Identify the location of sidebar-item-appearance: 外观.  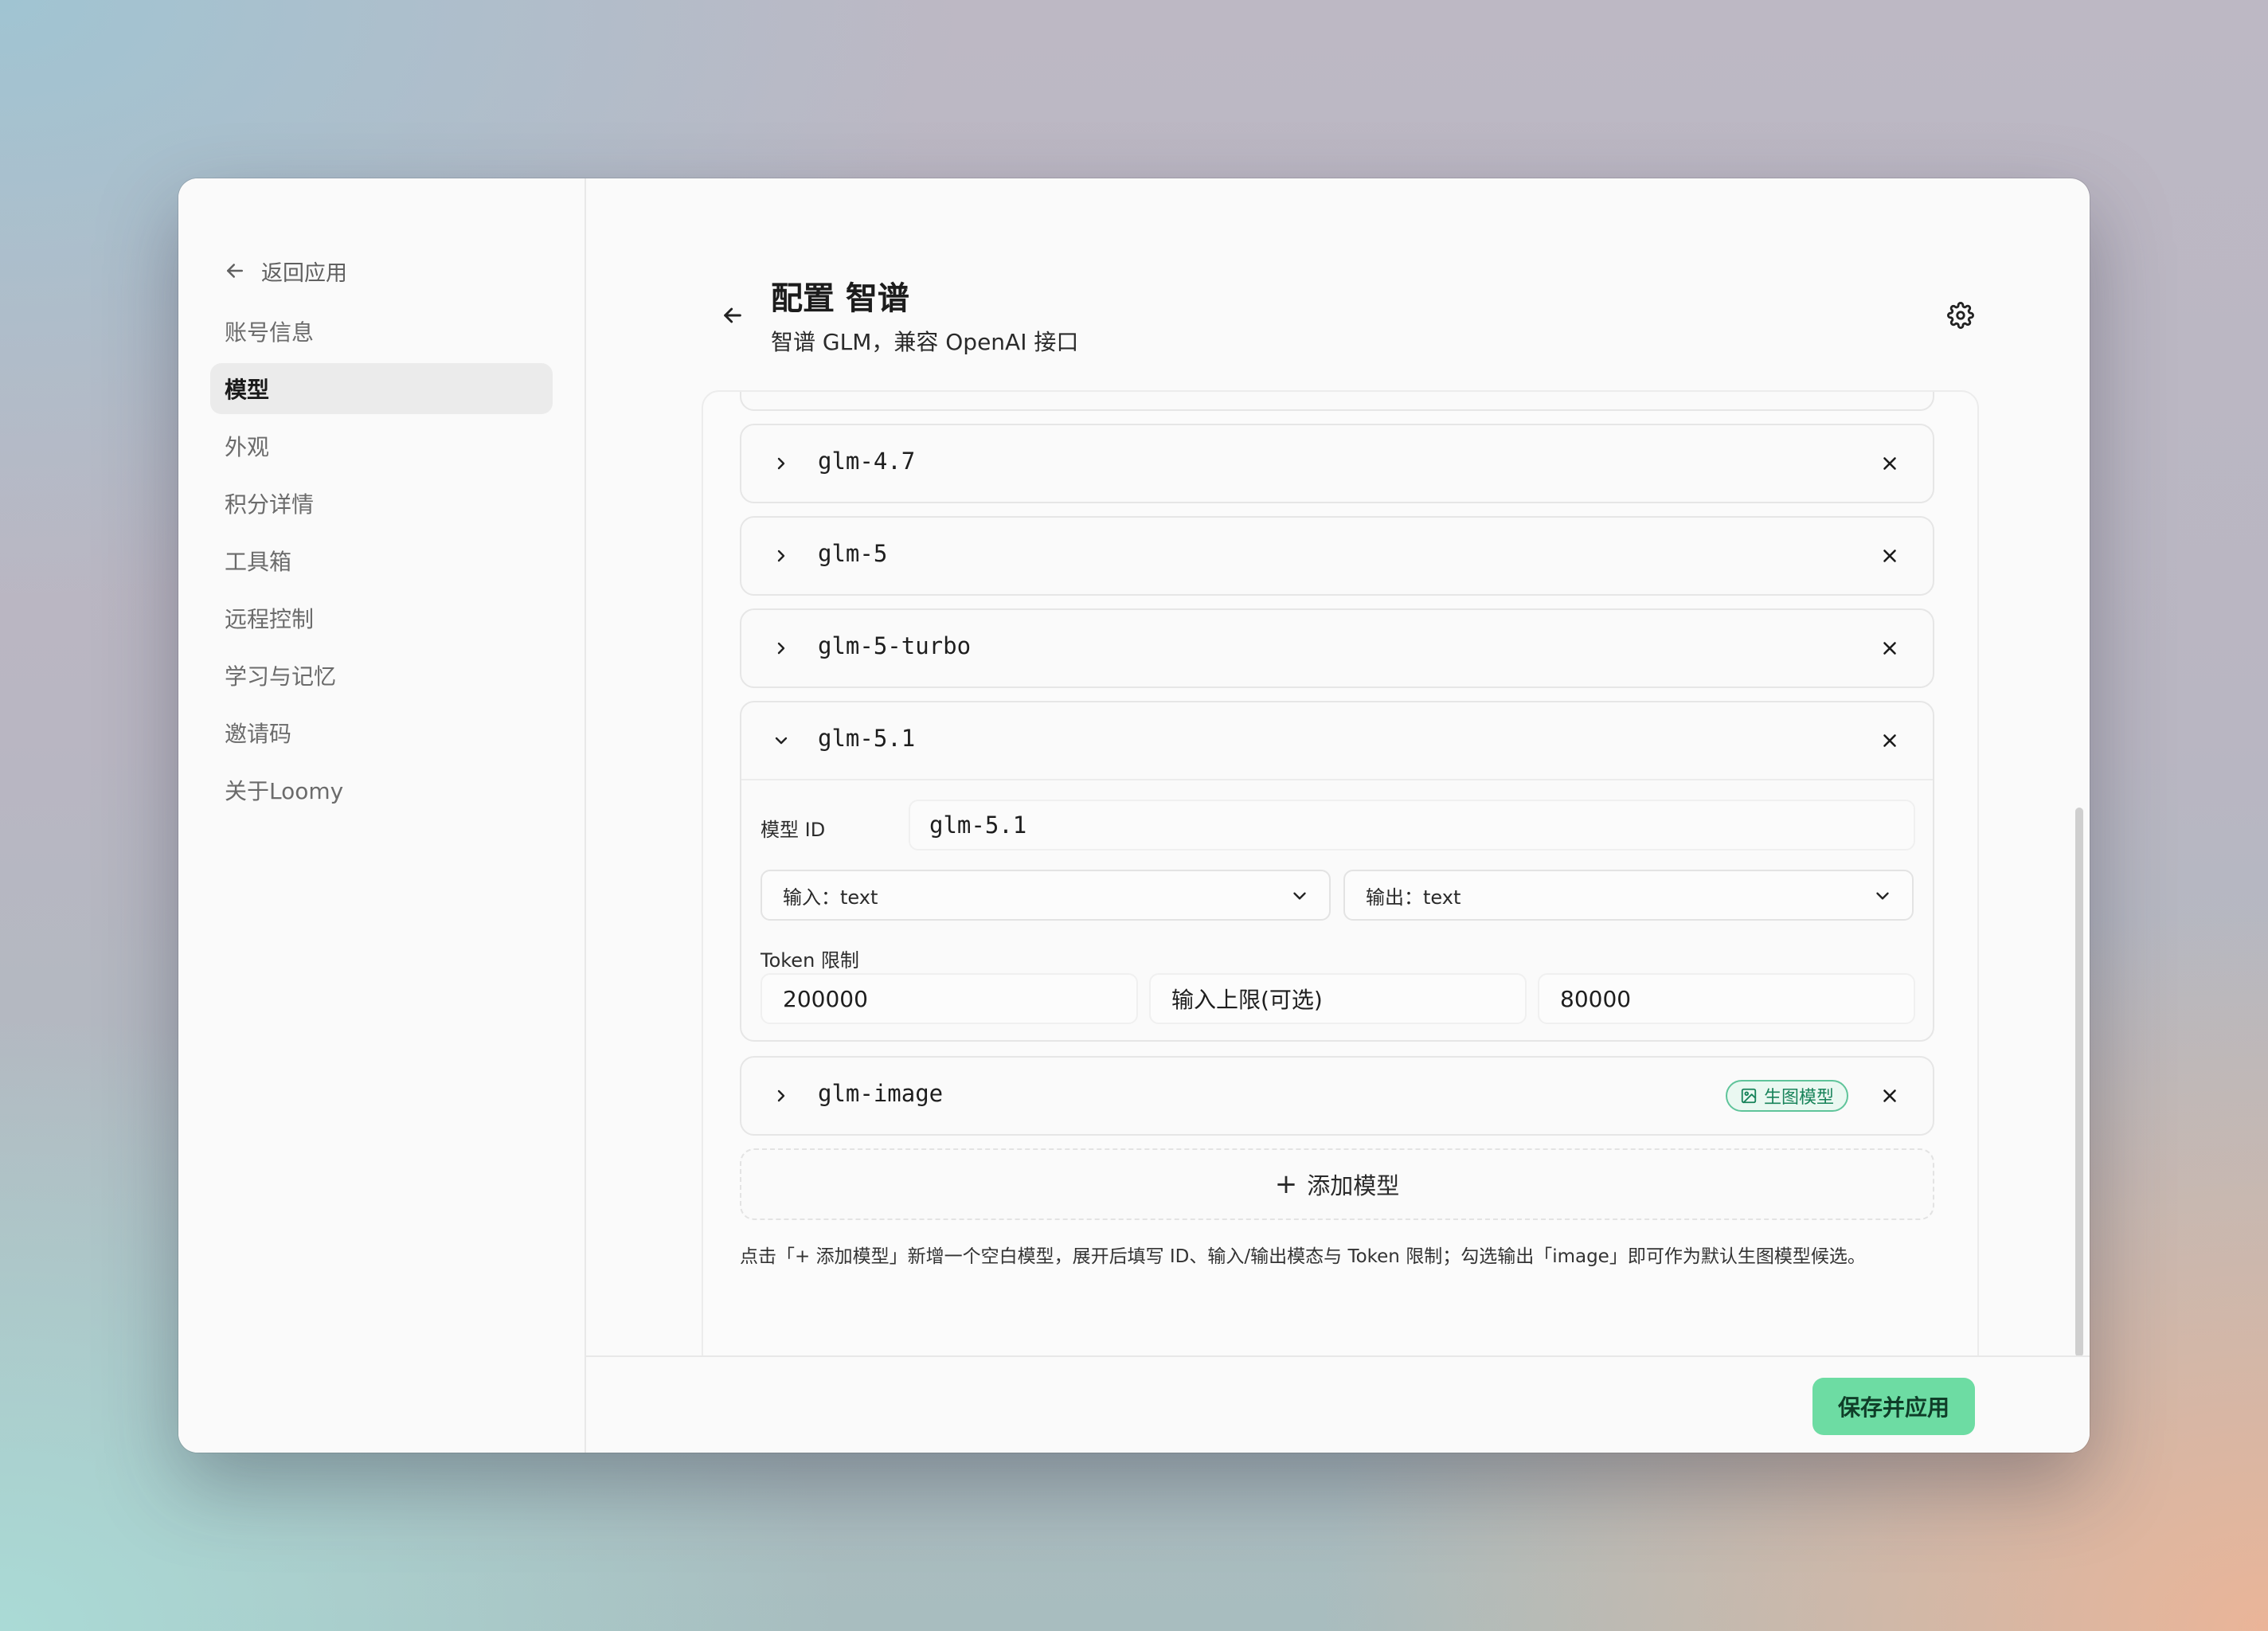
(381, 445).